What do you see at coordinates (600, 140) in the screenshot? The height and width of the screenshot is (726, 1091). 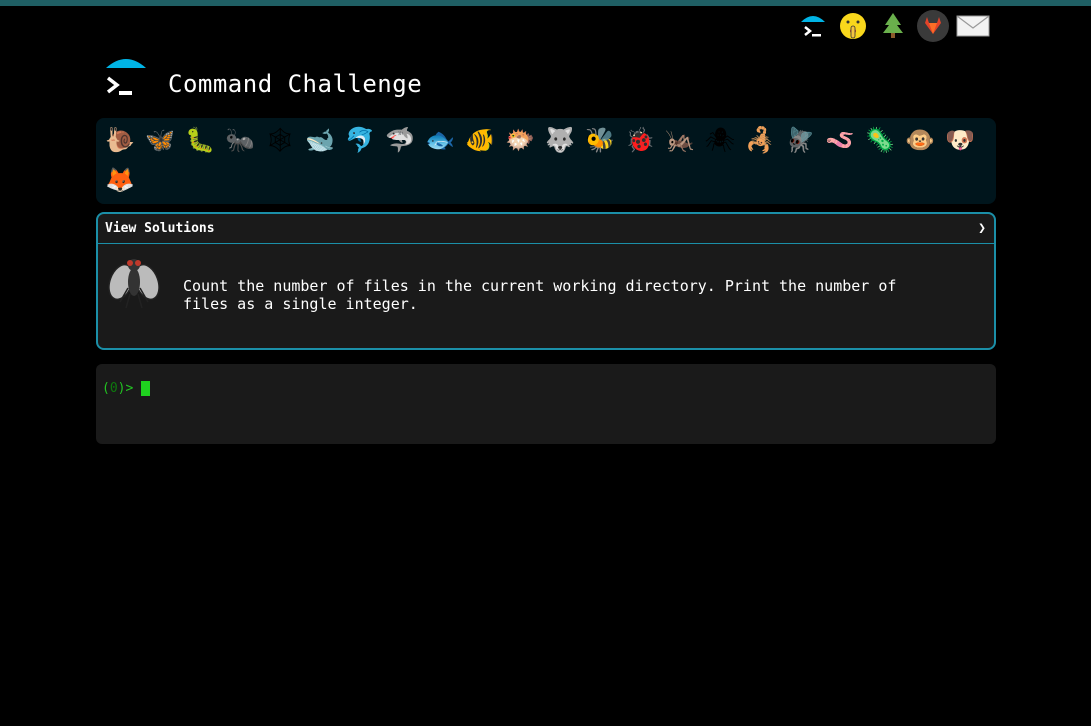 I see `bee-icon: 🐝` at bounding box center [600, 140].